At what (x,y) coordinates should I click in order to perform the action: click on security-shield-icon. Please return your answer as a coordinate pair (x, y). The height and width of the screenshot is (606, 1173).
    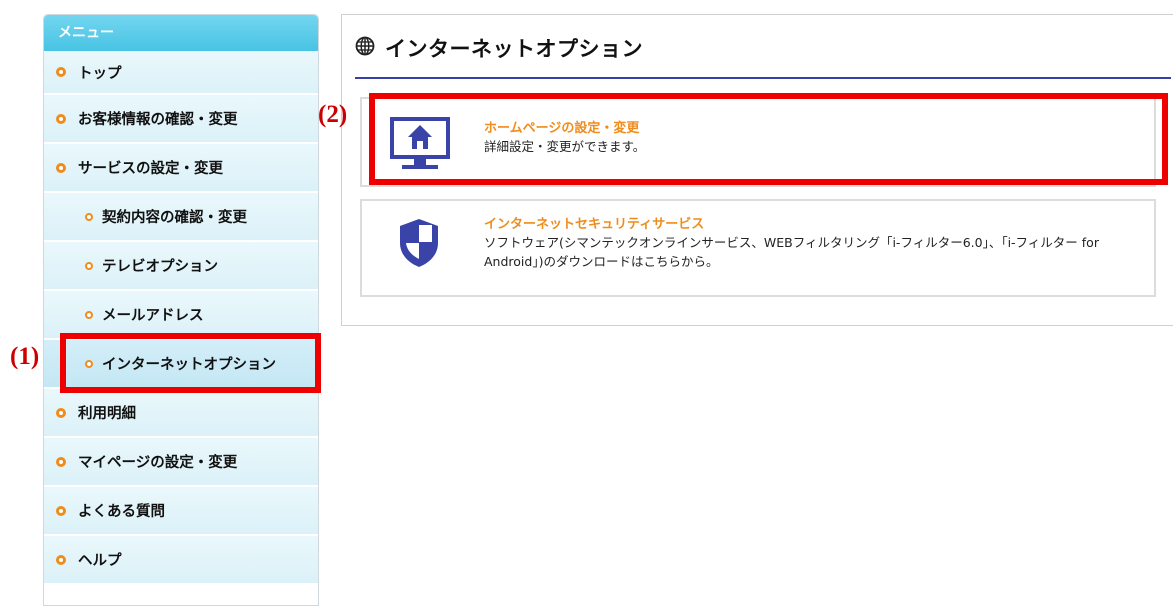
    Looking at the image, I should click on (419, 243).